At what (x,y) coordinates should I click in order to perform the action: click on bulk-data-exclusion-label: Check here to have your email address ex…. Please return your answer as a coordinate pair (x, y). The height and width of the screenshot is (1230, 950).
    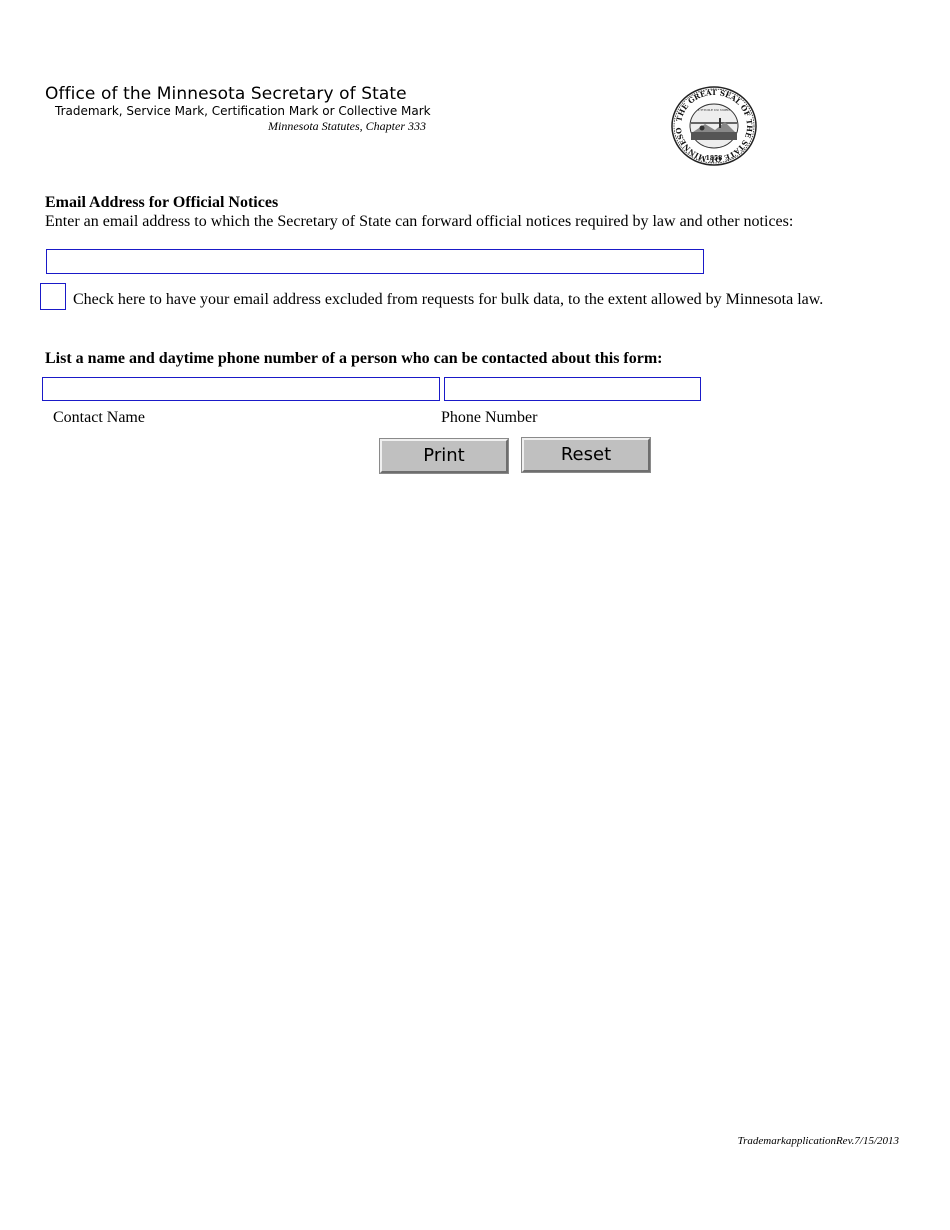
    Looking at the image, I should click on (448, 299).